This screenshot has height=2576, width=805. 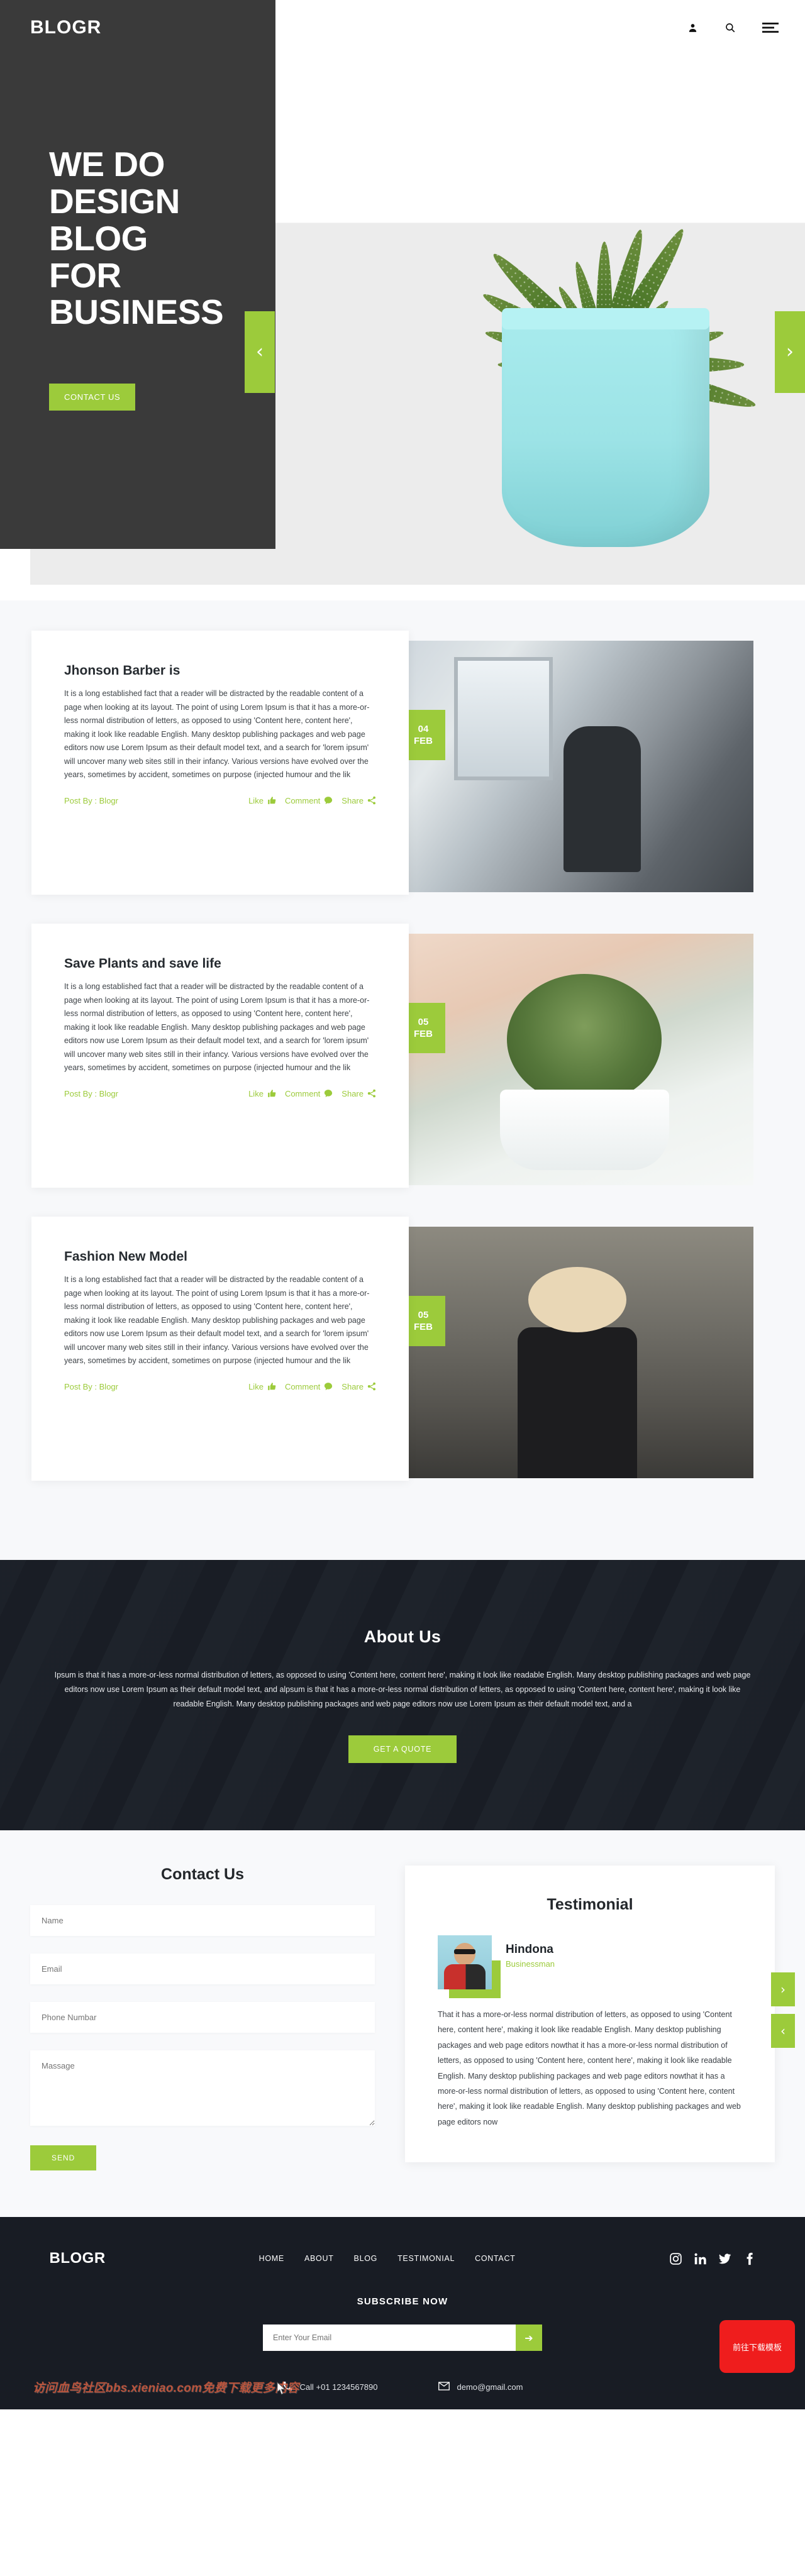 What do you see at coordinates (675, 2258) in the screenshot?
I see `instagram-icon` at bounding box center [675, 2258].